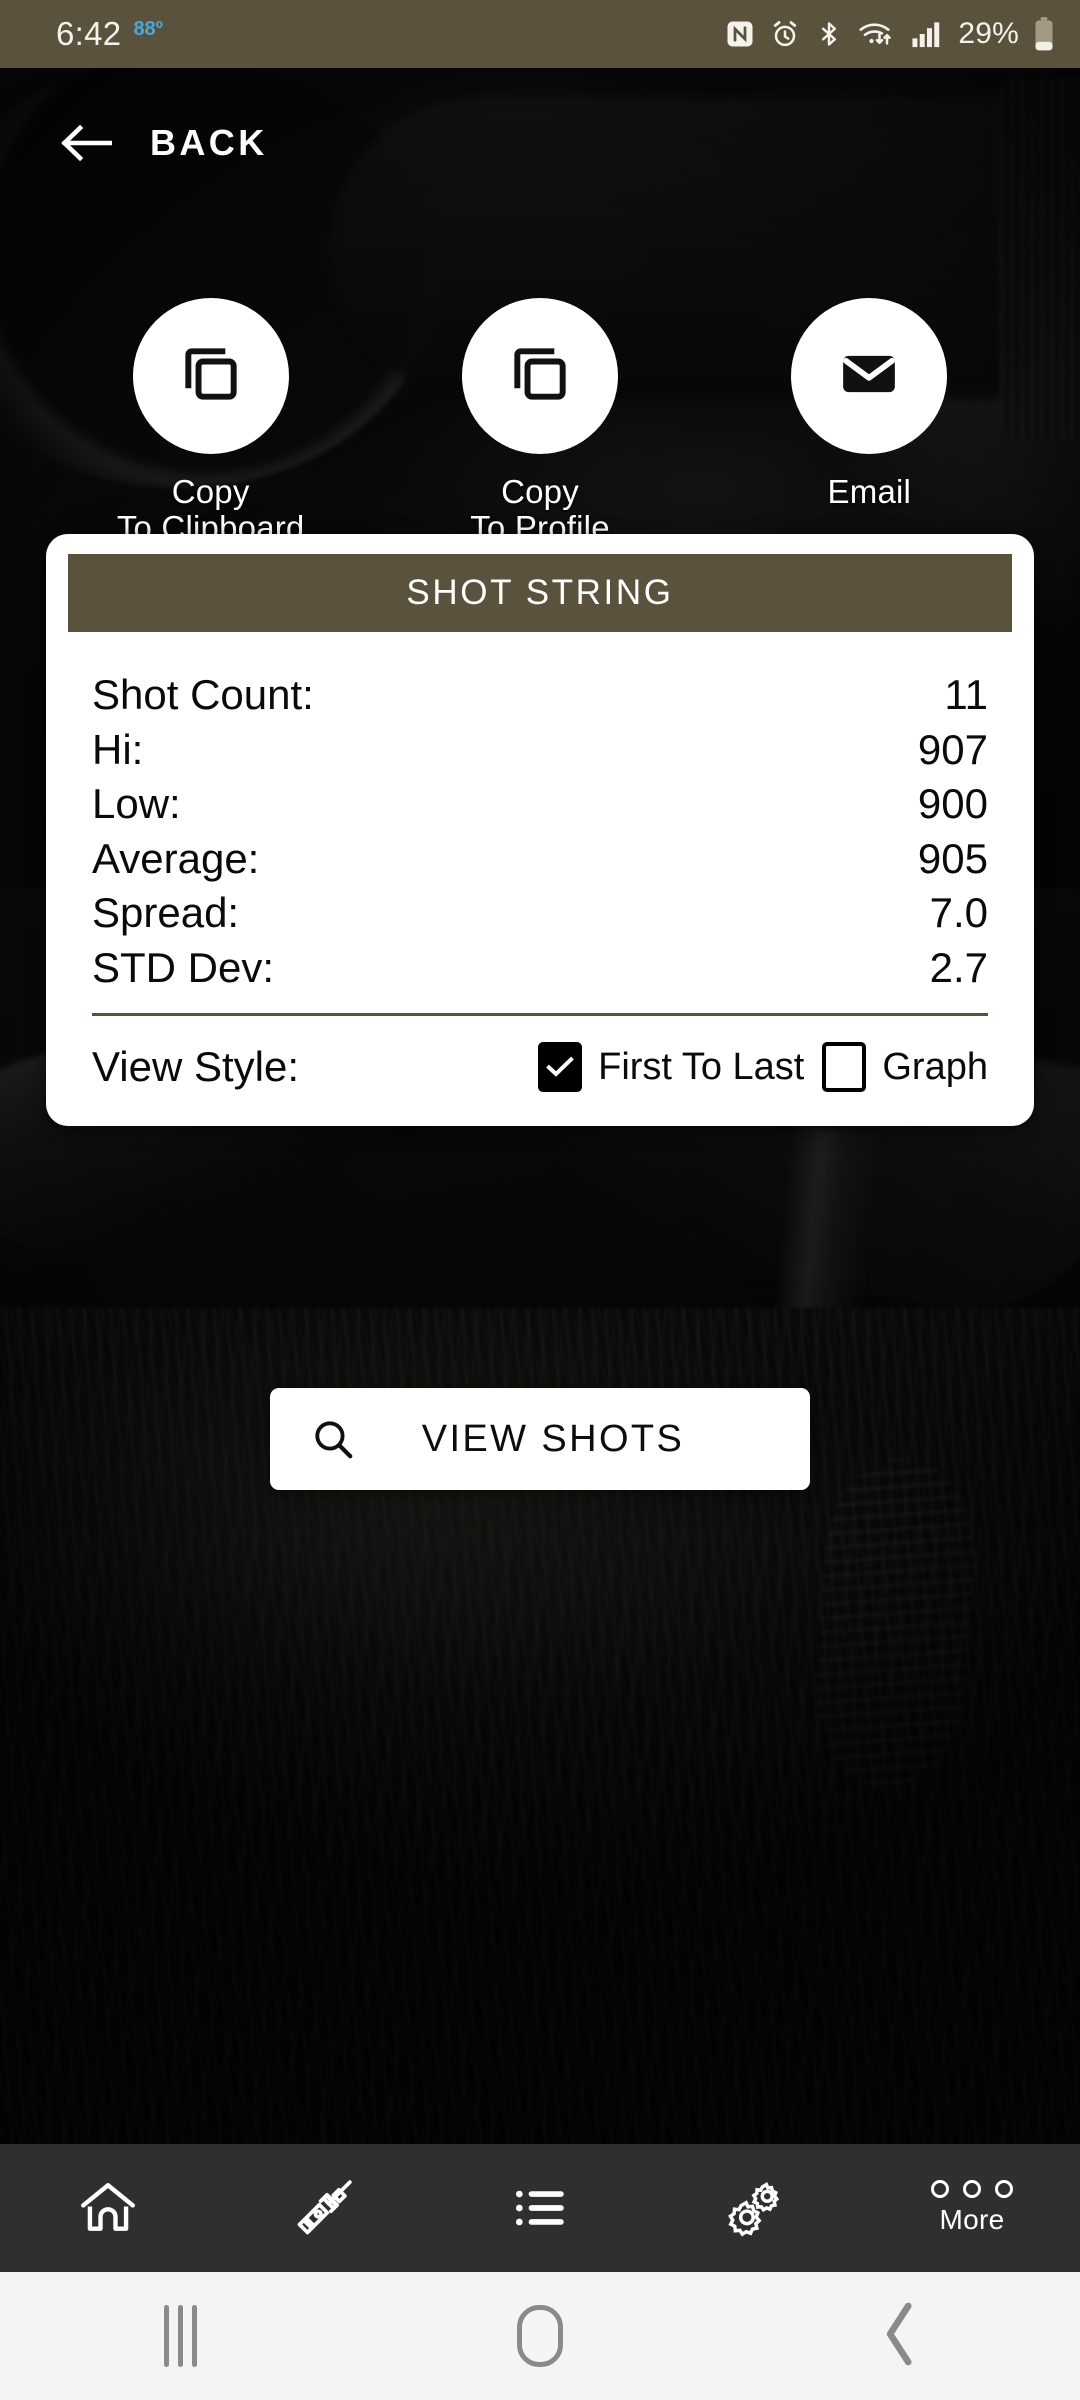  What do you see at coordinates (540, 750) in the screenshot?
I see `stat-row-hi: Hi: 907` at bounding box center [540, 750].